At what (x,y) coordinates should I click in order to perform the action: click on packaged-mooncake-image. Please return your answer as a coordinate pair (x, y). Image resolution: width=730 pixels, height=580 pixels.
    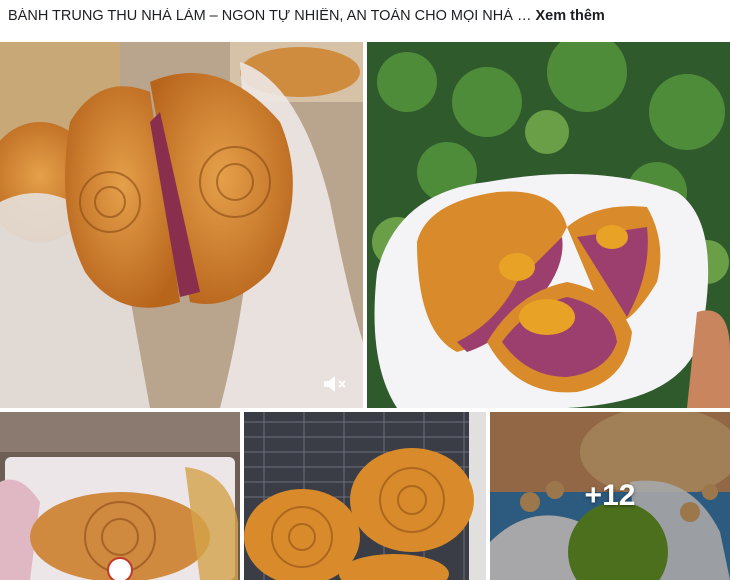
    Looking at the image, I should click on (120, 496).